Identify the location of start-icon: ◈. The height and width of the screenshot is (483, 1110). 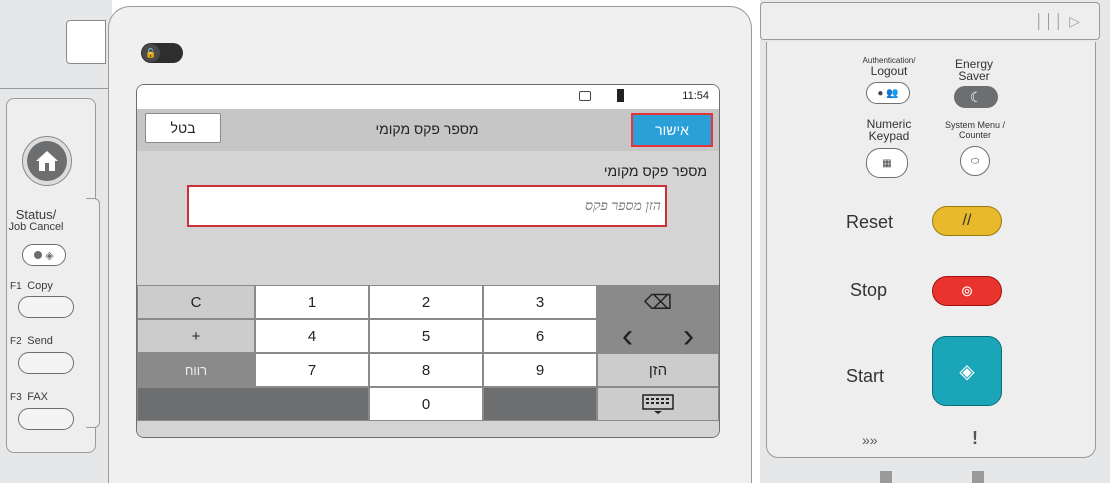
(967, 371).